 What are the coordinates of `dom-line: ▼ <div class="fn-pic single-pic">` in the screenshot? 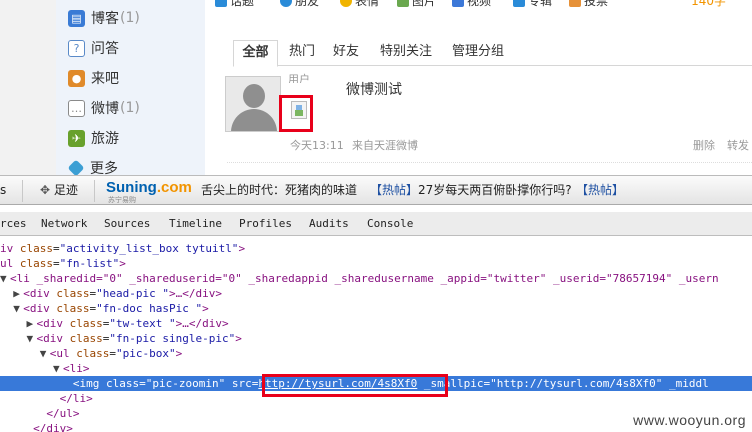 It's located at (376, 338).